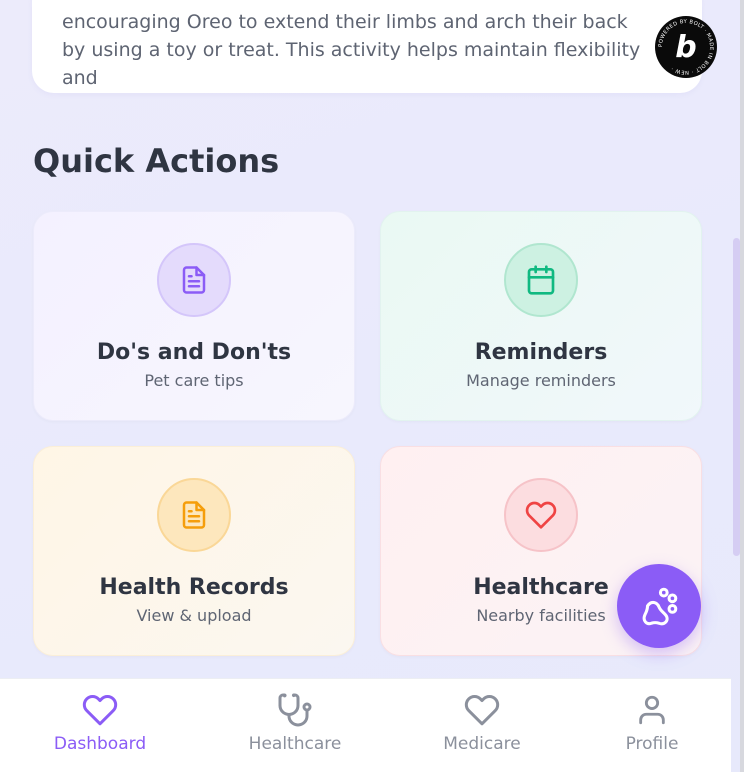 This screenshot has height=772, width=744. What do you see at coordinates (652, 710) in the screenshot?
I see `user-icon` at bounding box center [652, 710].